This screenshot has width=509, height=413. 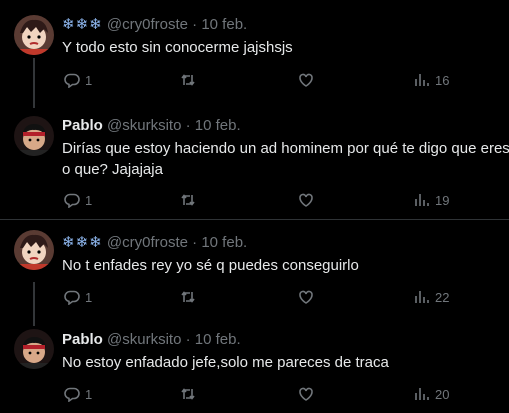 I want to click on views-count: 20, so click(x=442, y=394).